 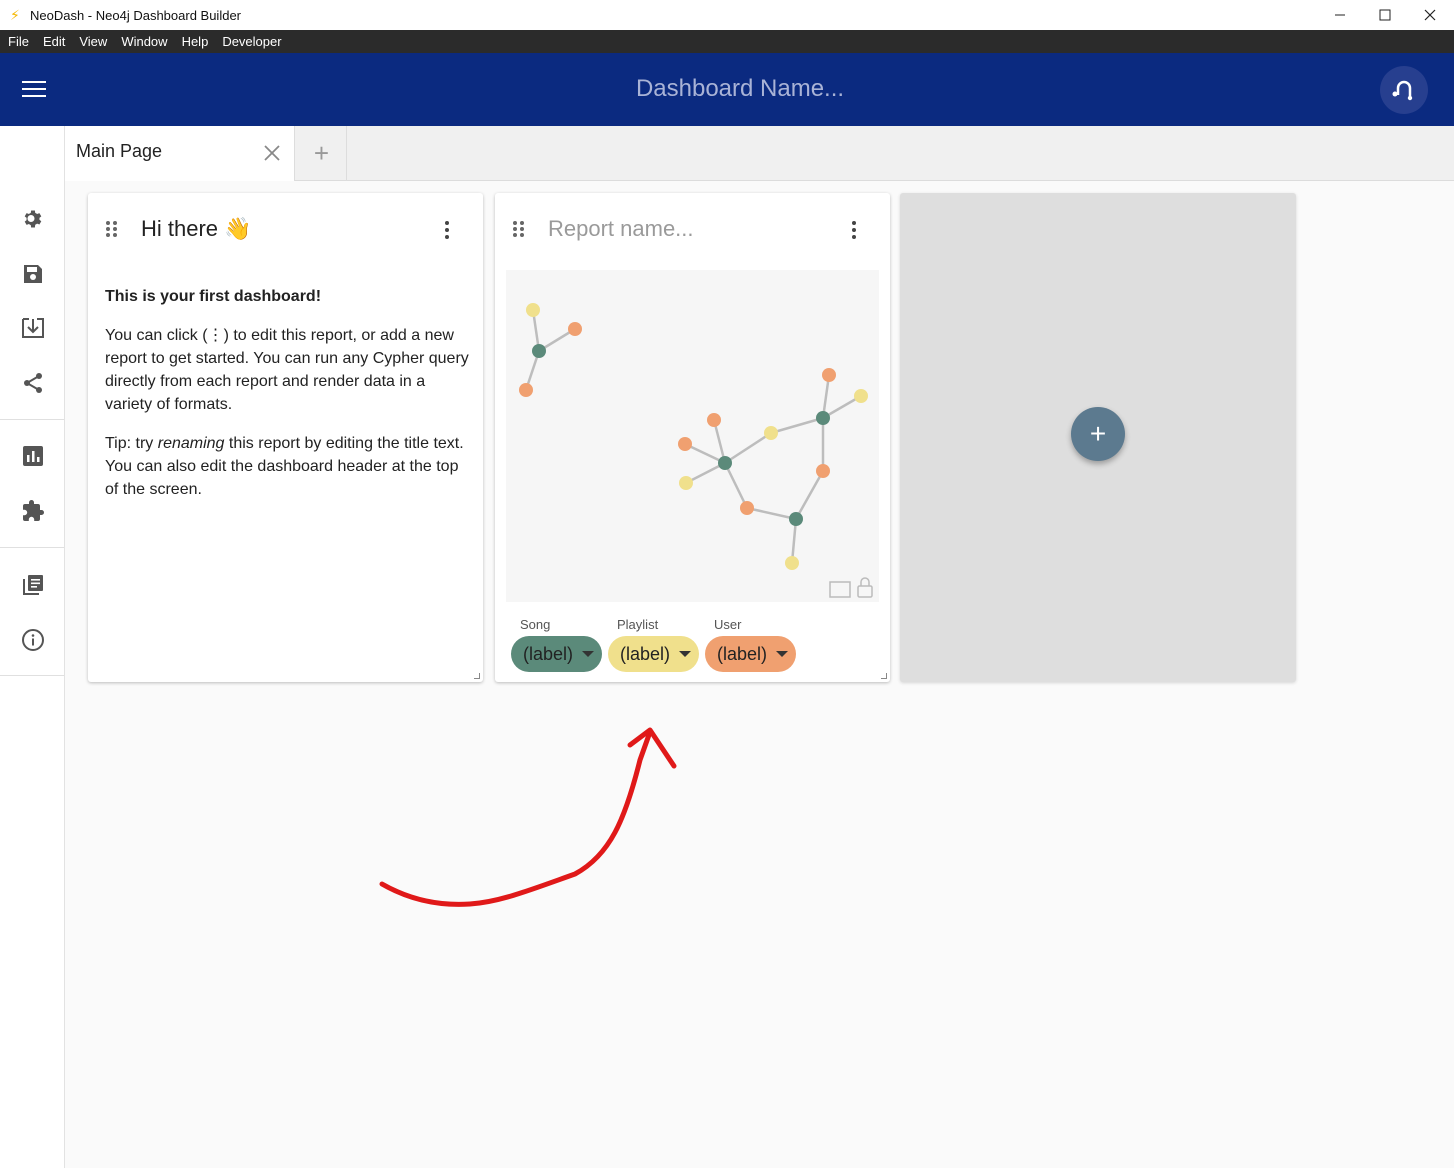 What do you see at coordinates (33, 640) in the screenshot?
I see `info-icon` at bounding box center [33, 640].